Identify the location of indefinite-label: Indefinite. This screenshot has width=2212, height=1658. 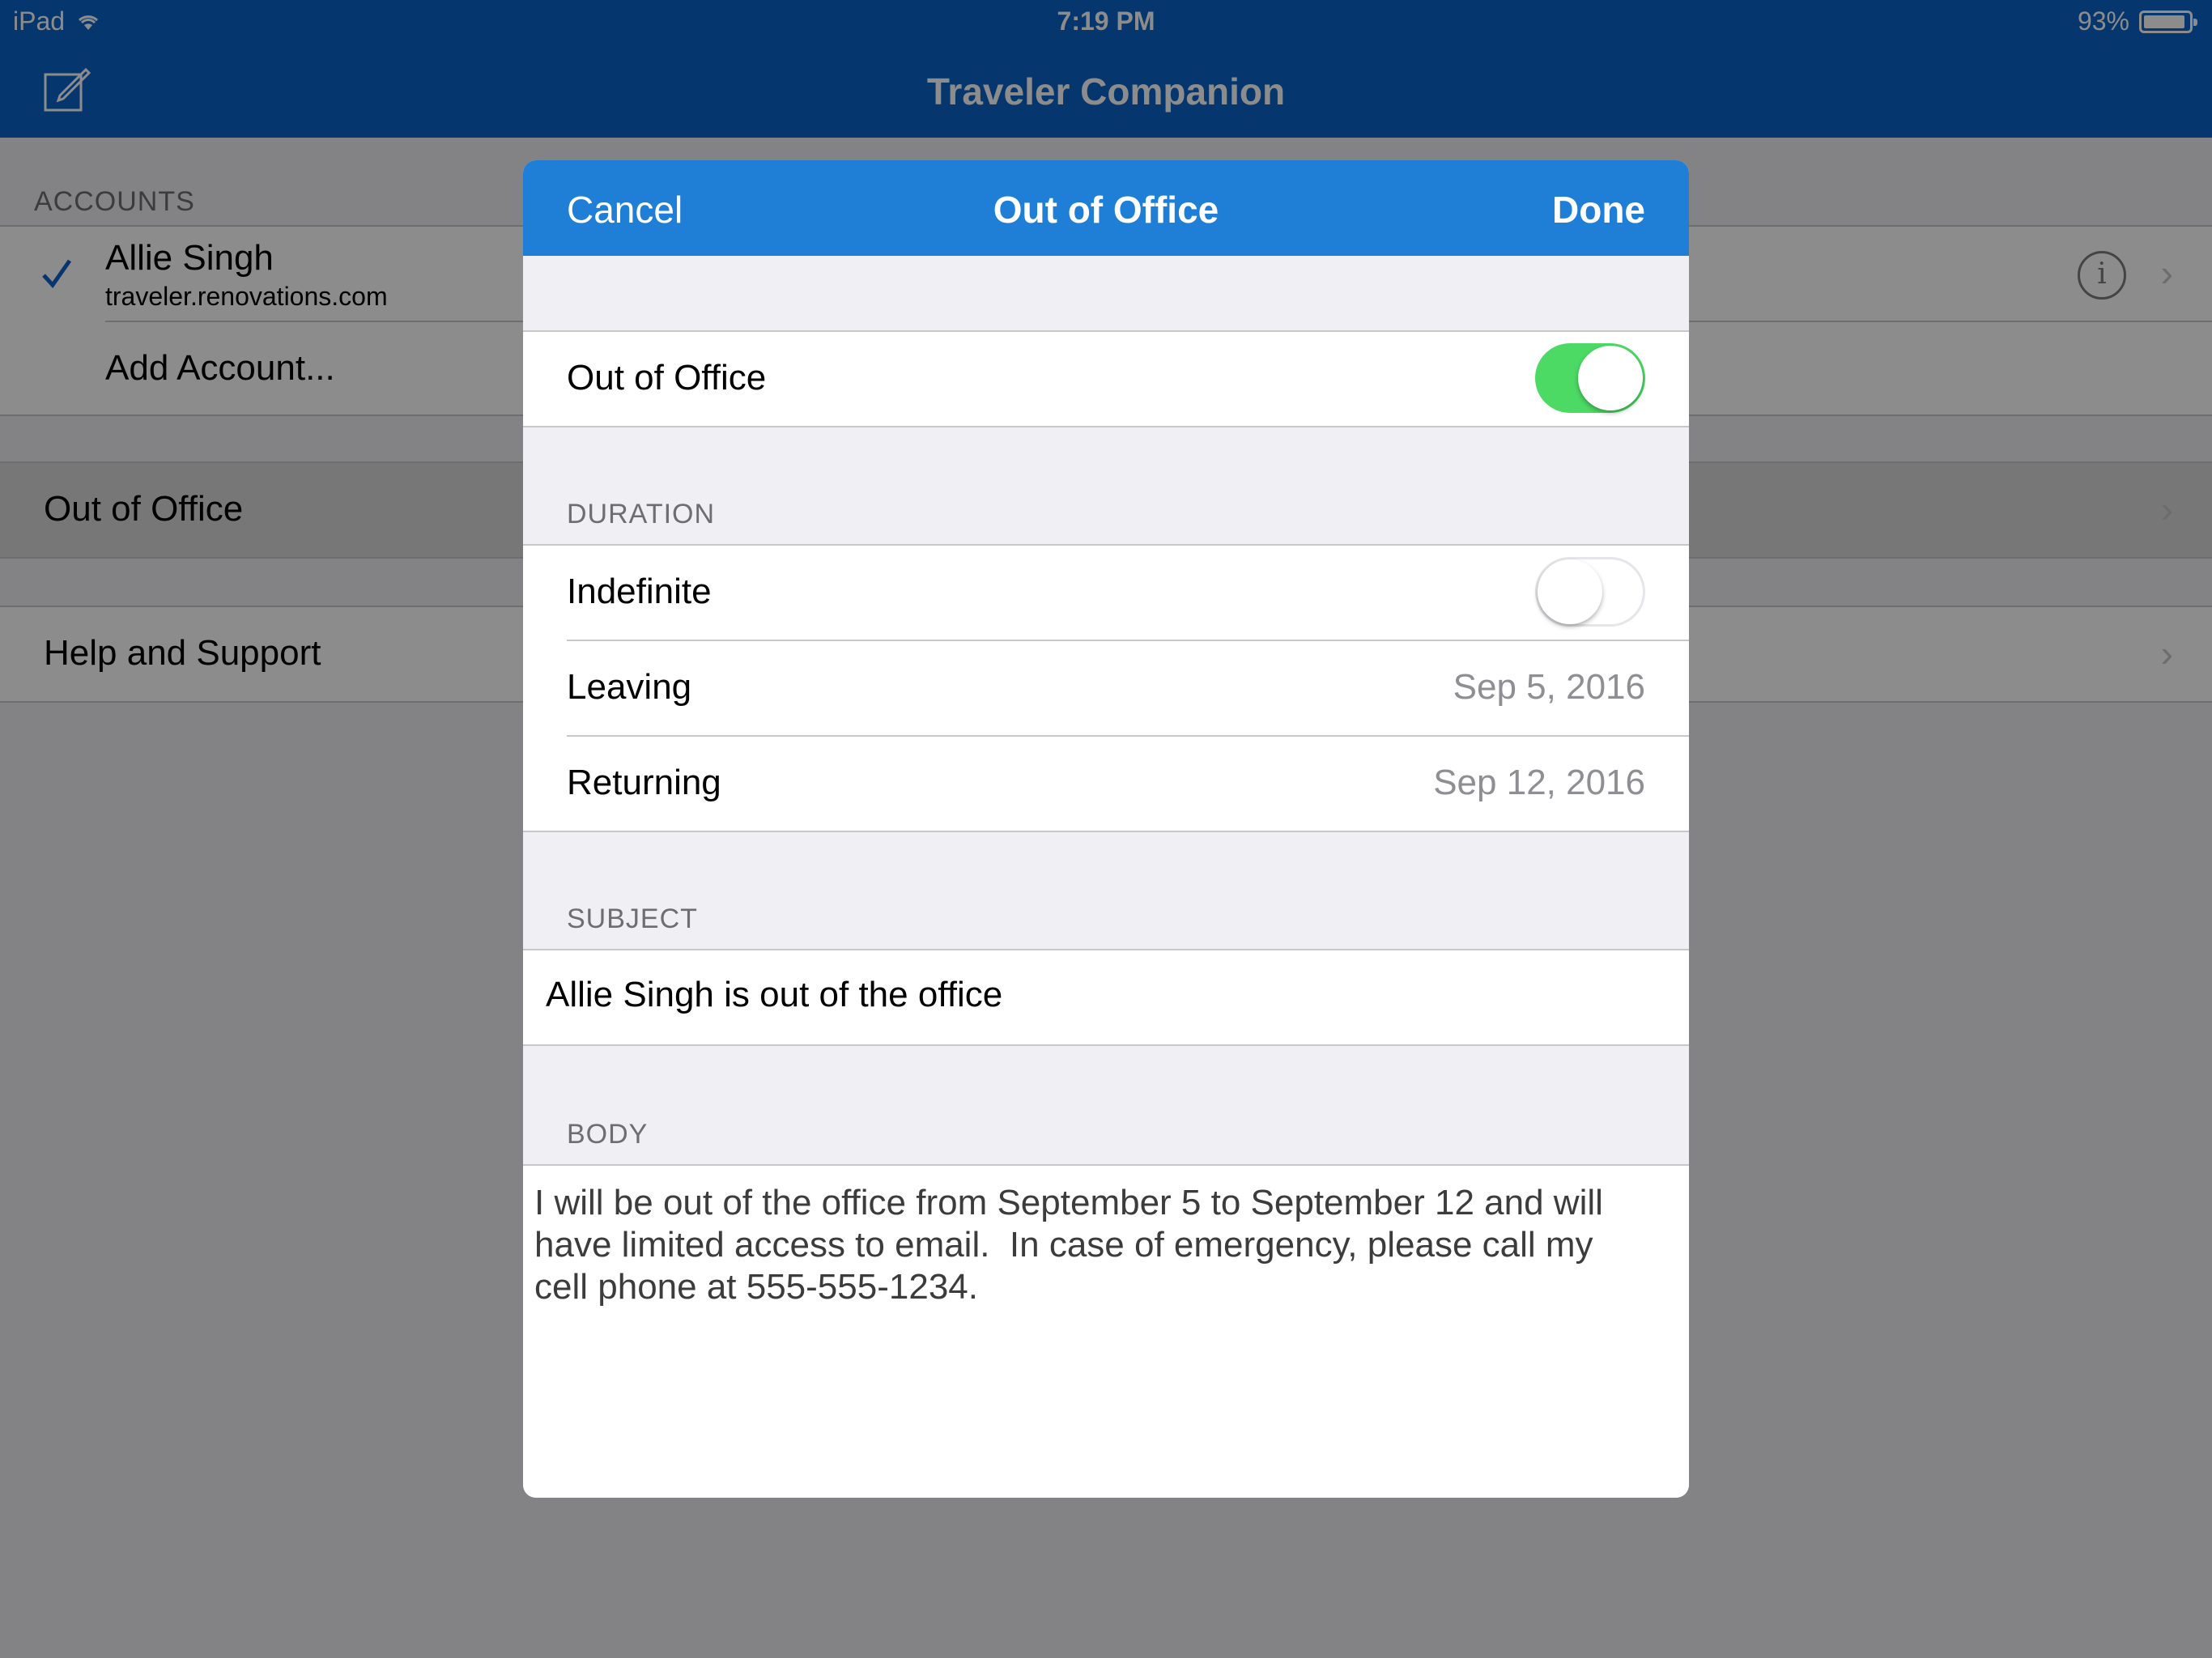
(640, 591).